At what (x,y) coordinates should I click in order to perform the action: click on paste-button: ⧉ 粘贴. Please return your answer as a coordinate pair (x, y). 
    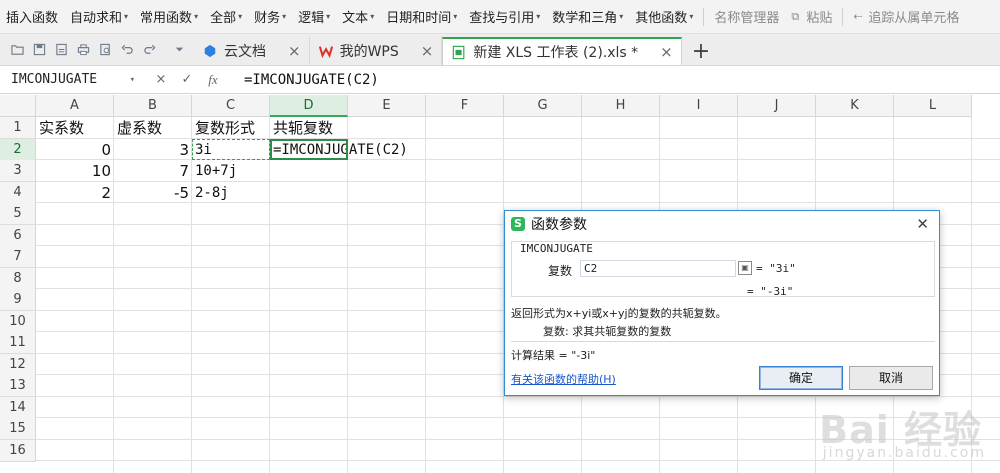
    Looking at the image, I should click on (811, 16).